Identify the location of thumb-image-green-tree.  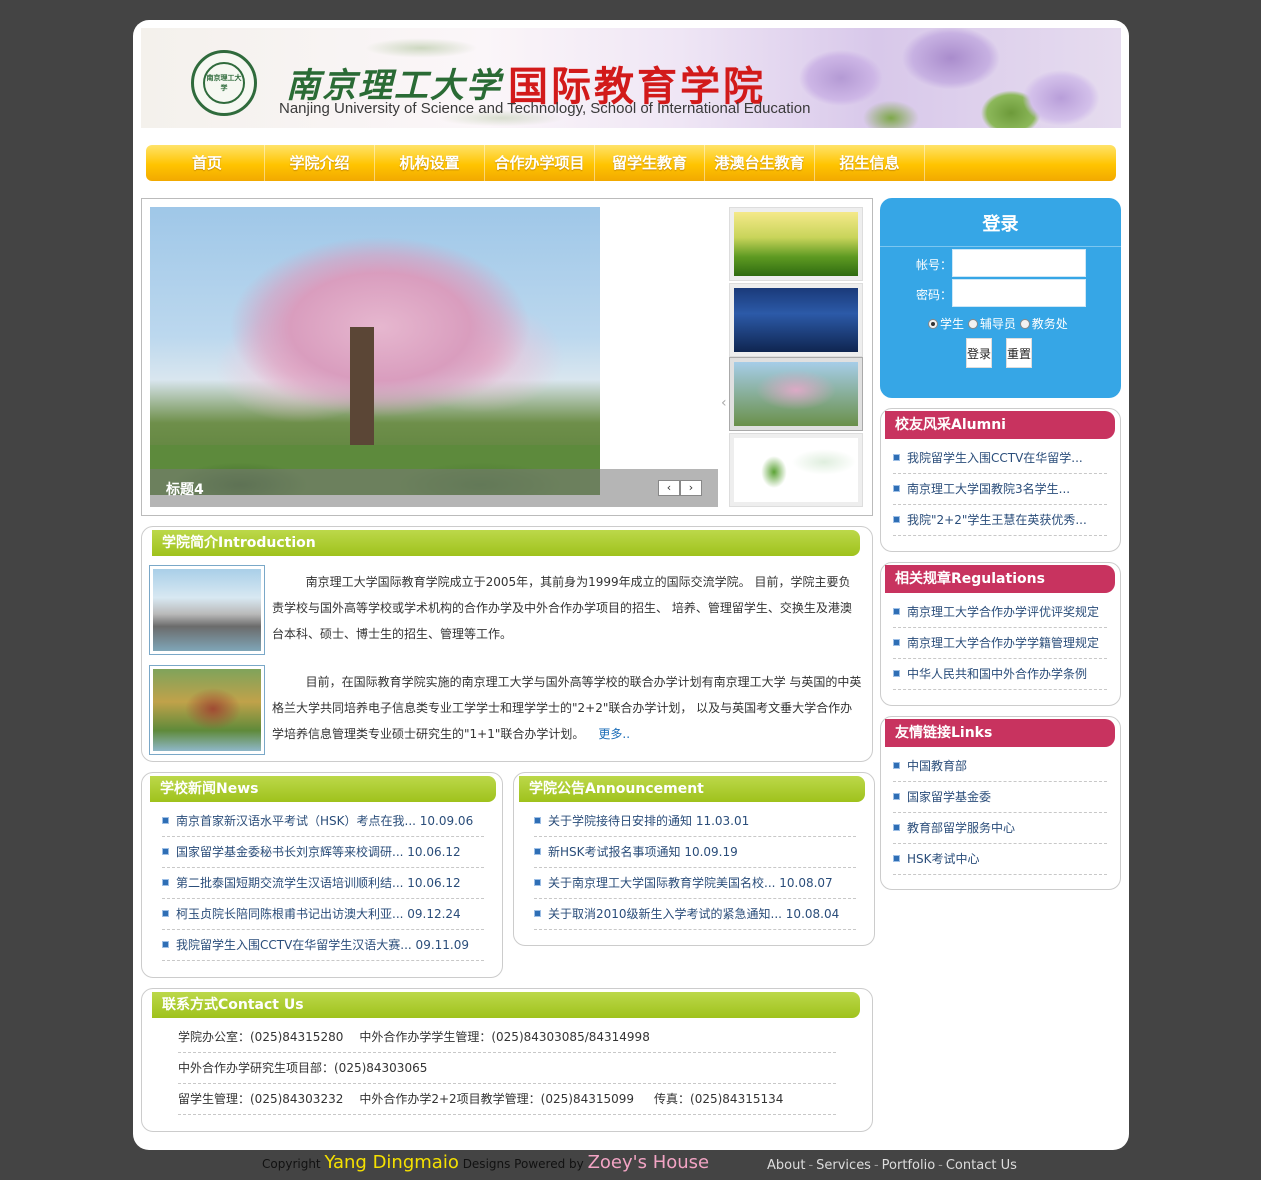
(796, 470).